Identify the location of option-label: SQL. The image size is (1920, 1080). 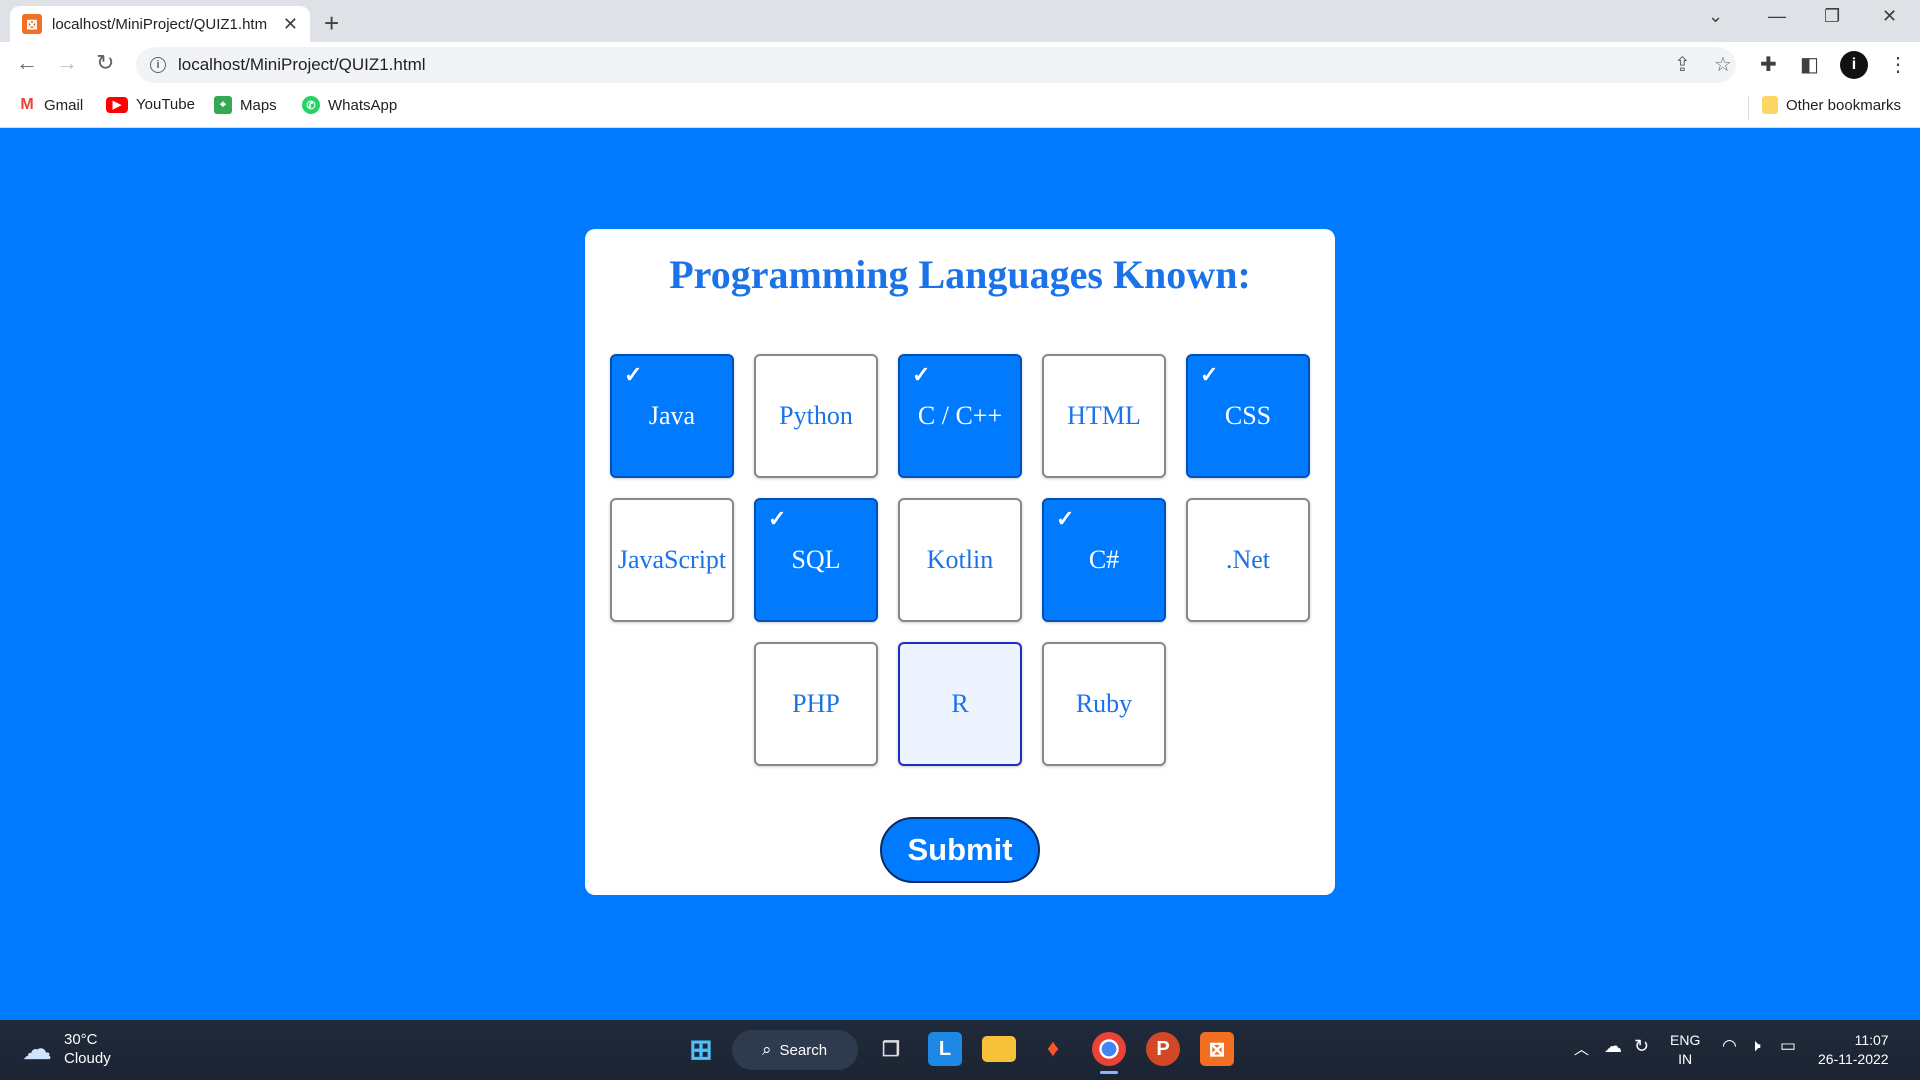
(816, 559).